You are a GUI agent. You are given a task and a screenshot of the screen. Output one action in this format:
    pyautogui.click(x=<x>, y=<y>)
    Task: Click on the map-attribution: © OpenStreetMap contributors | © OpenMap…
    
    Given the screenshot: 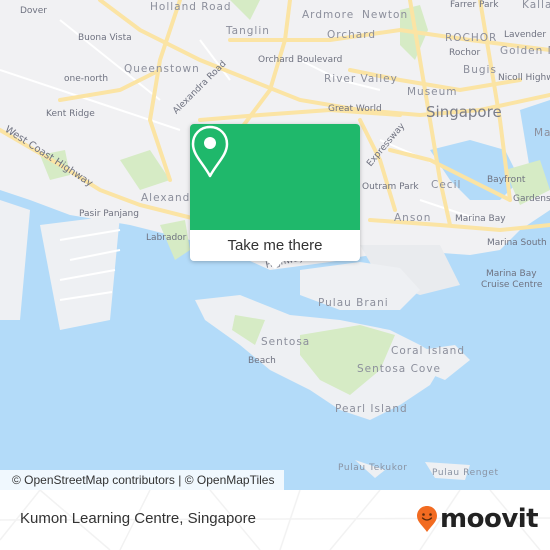 What is the action you would take?
    pyautogui.click(x=142, y=480)
    